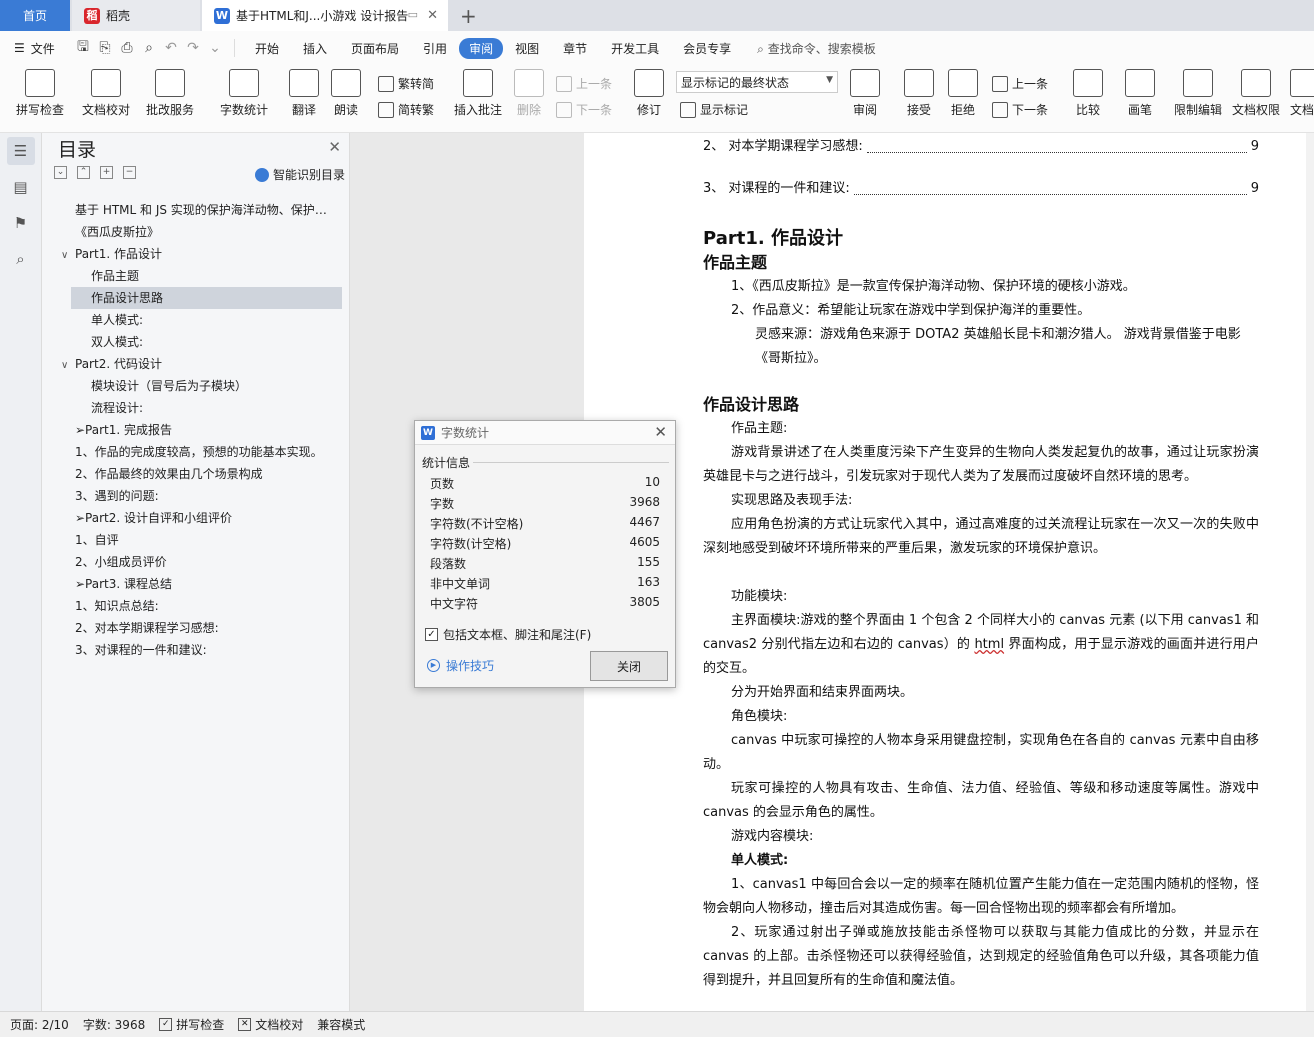 This screenshot has height=1037, width=1314. I want to click on undo-icon: ↶, so click(171, 48).